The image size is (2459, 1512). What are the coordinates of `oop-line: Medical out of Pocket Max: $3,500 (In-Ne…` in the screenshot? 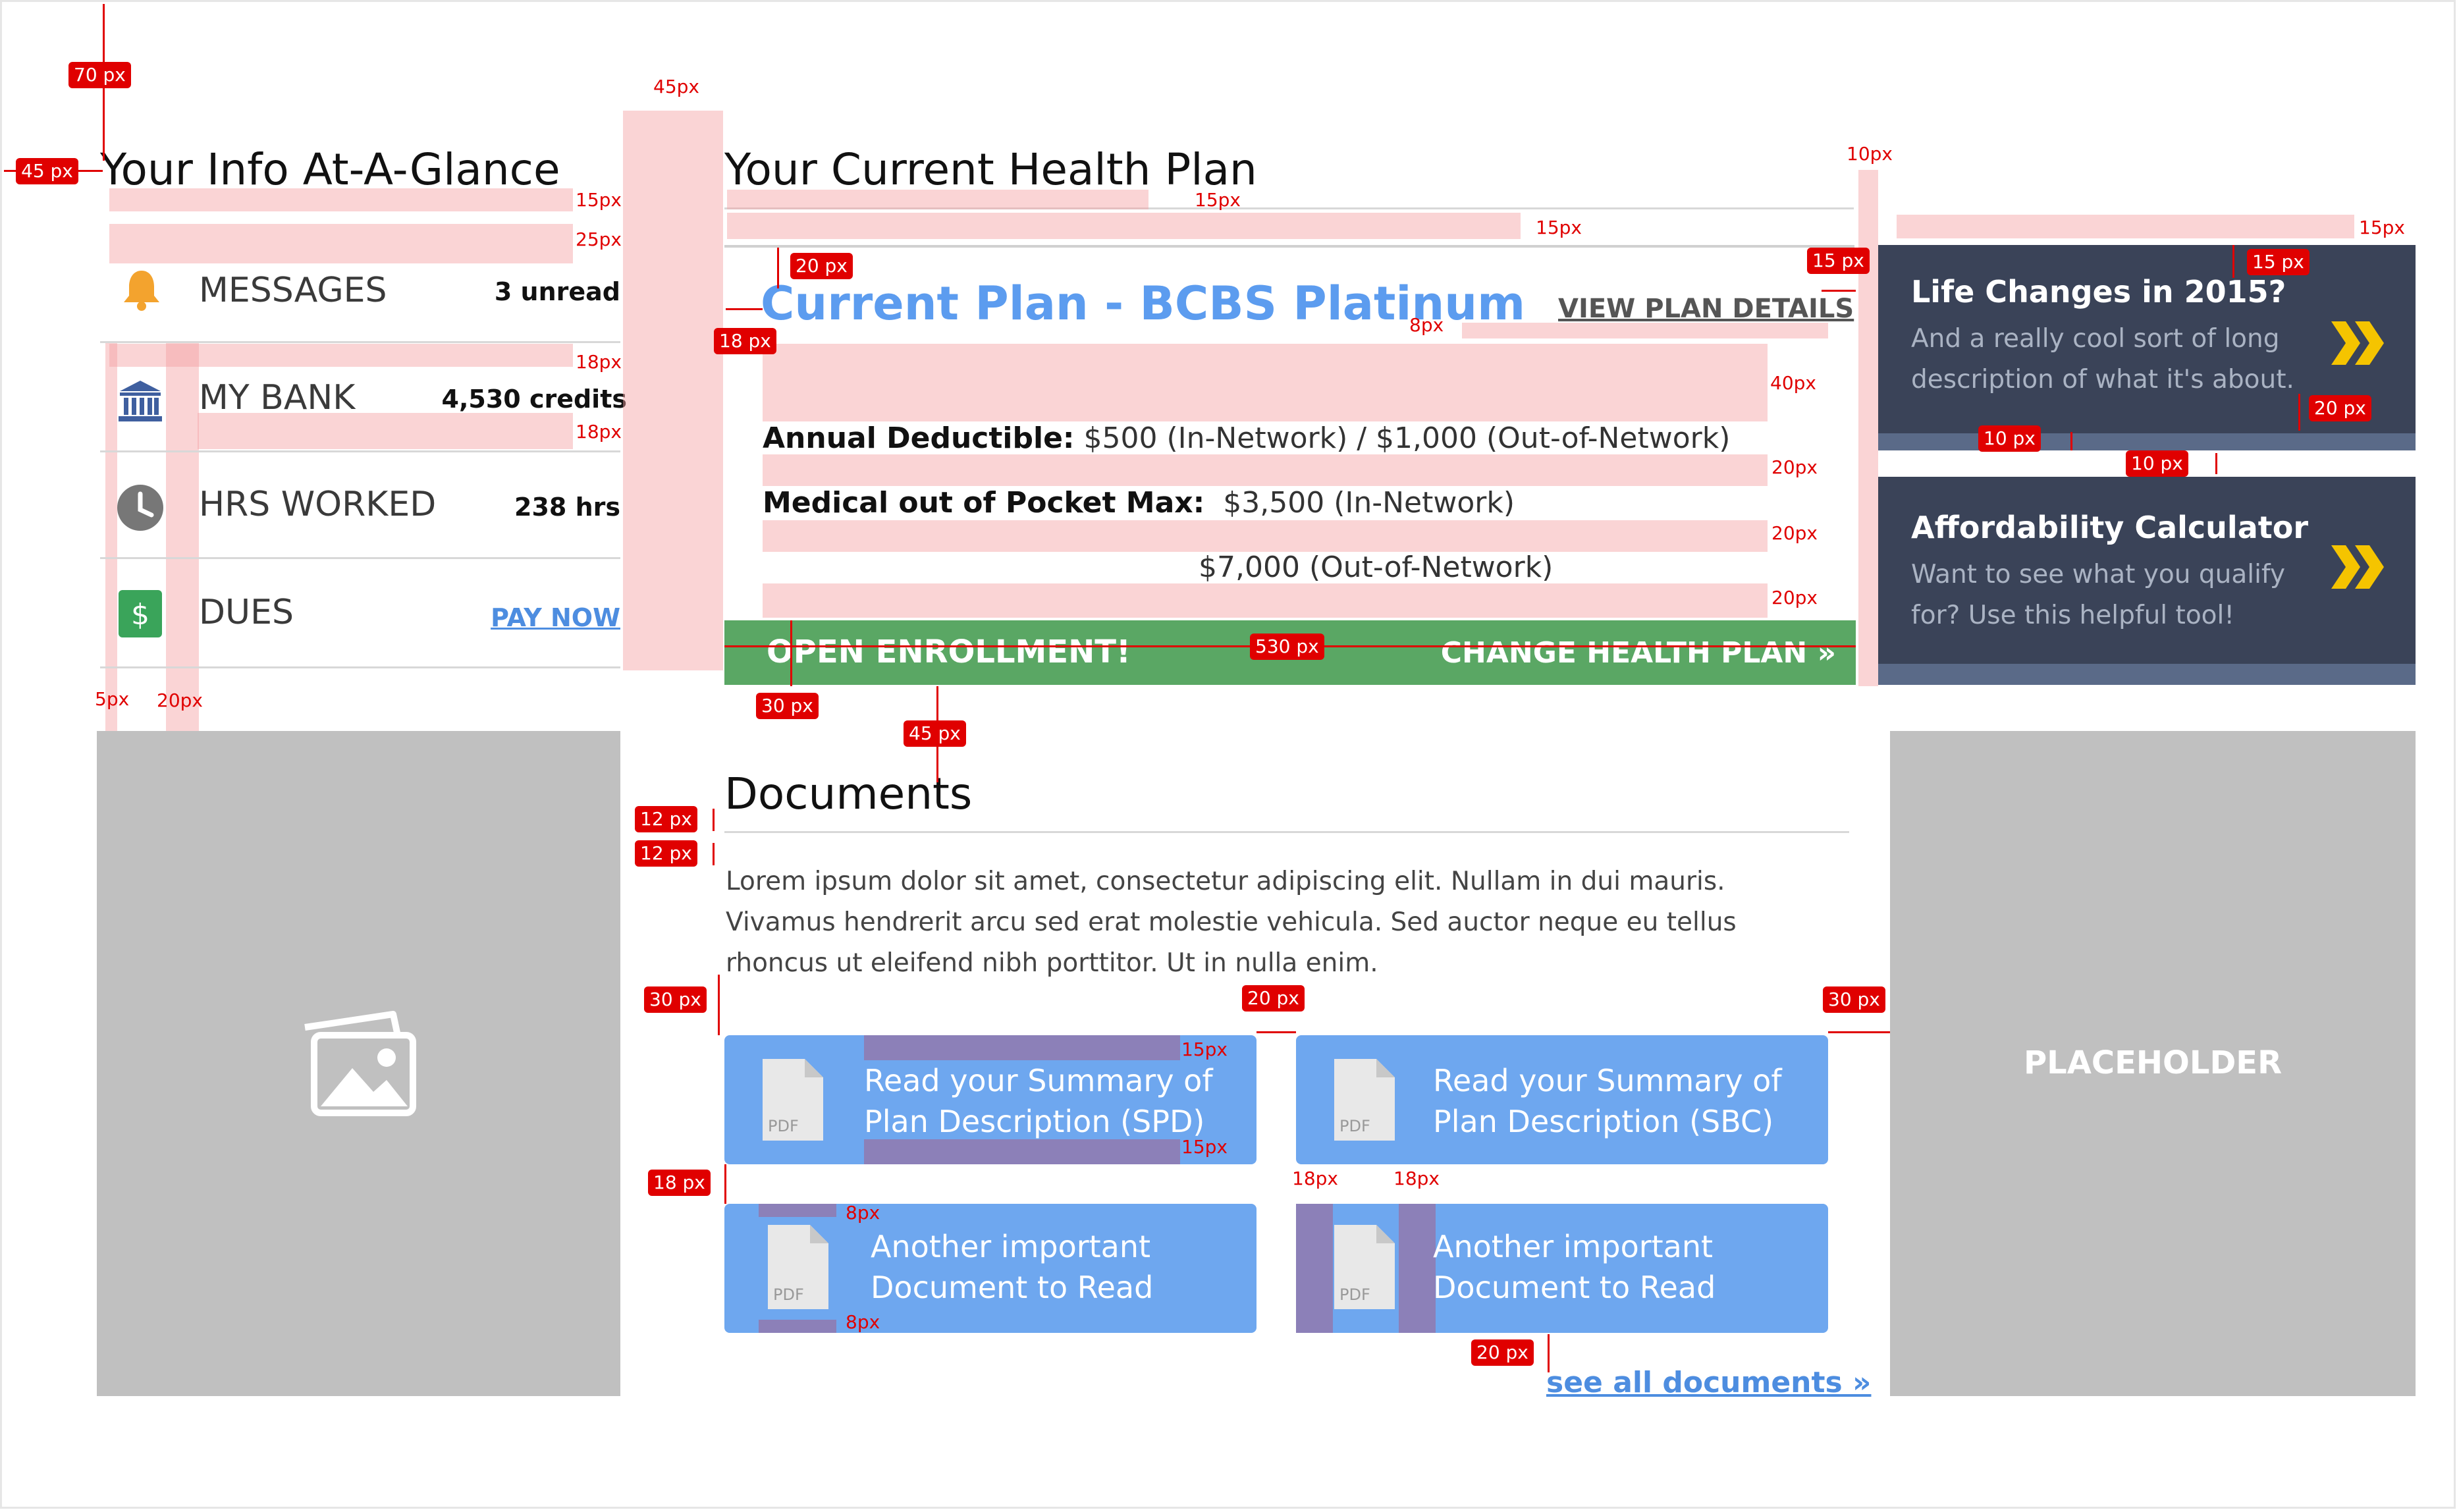 It's located at (1139, 503).